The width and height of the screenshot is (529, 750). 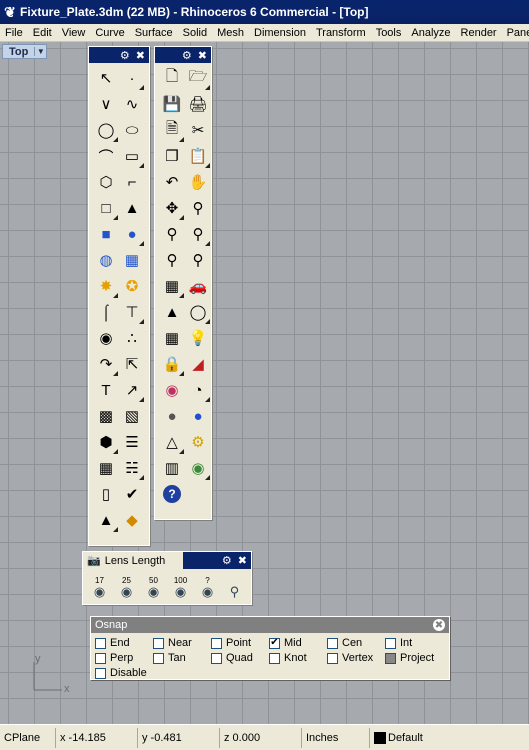 What do you see at coordinates (132, 208) in the screenshot?
I see `extrude-surface-button: ▲` at bounding box center [132, 208].